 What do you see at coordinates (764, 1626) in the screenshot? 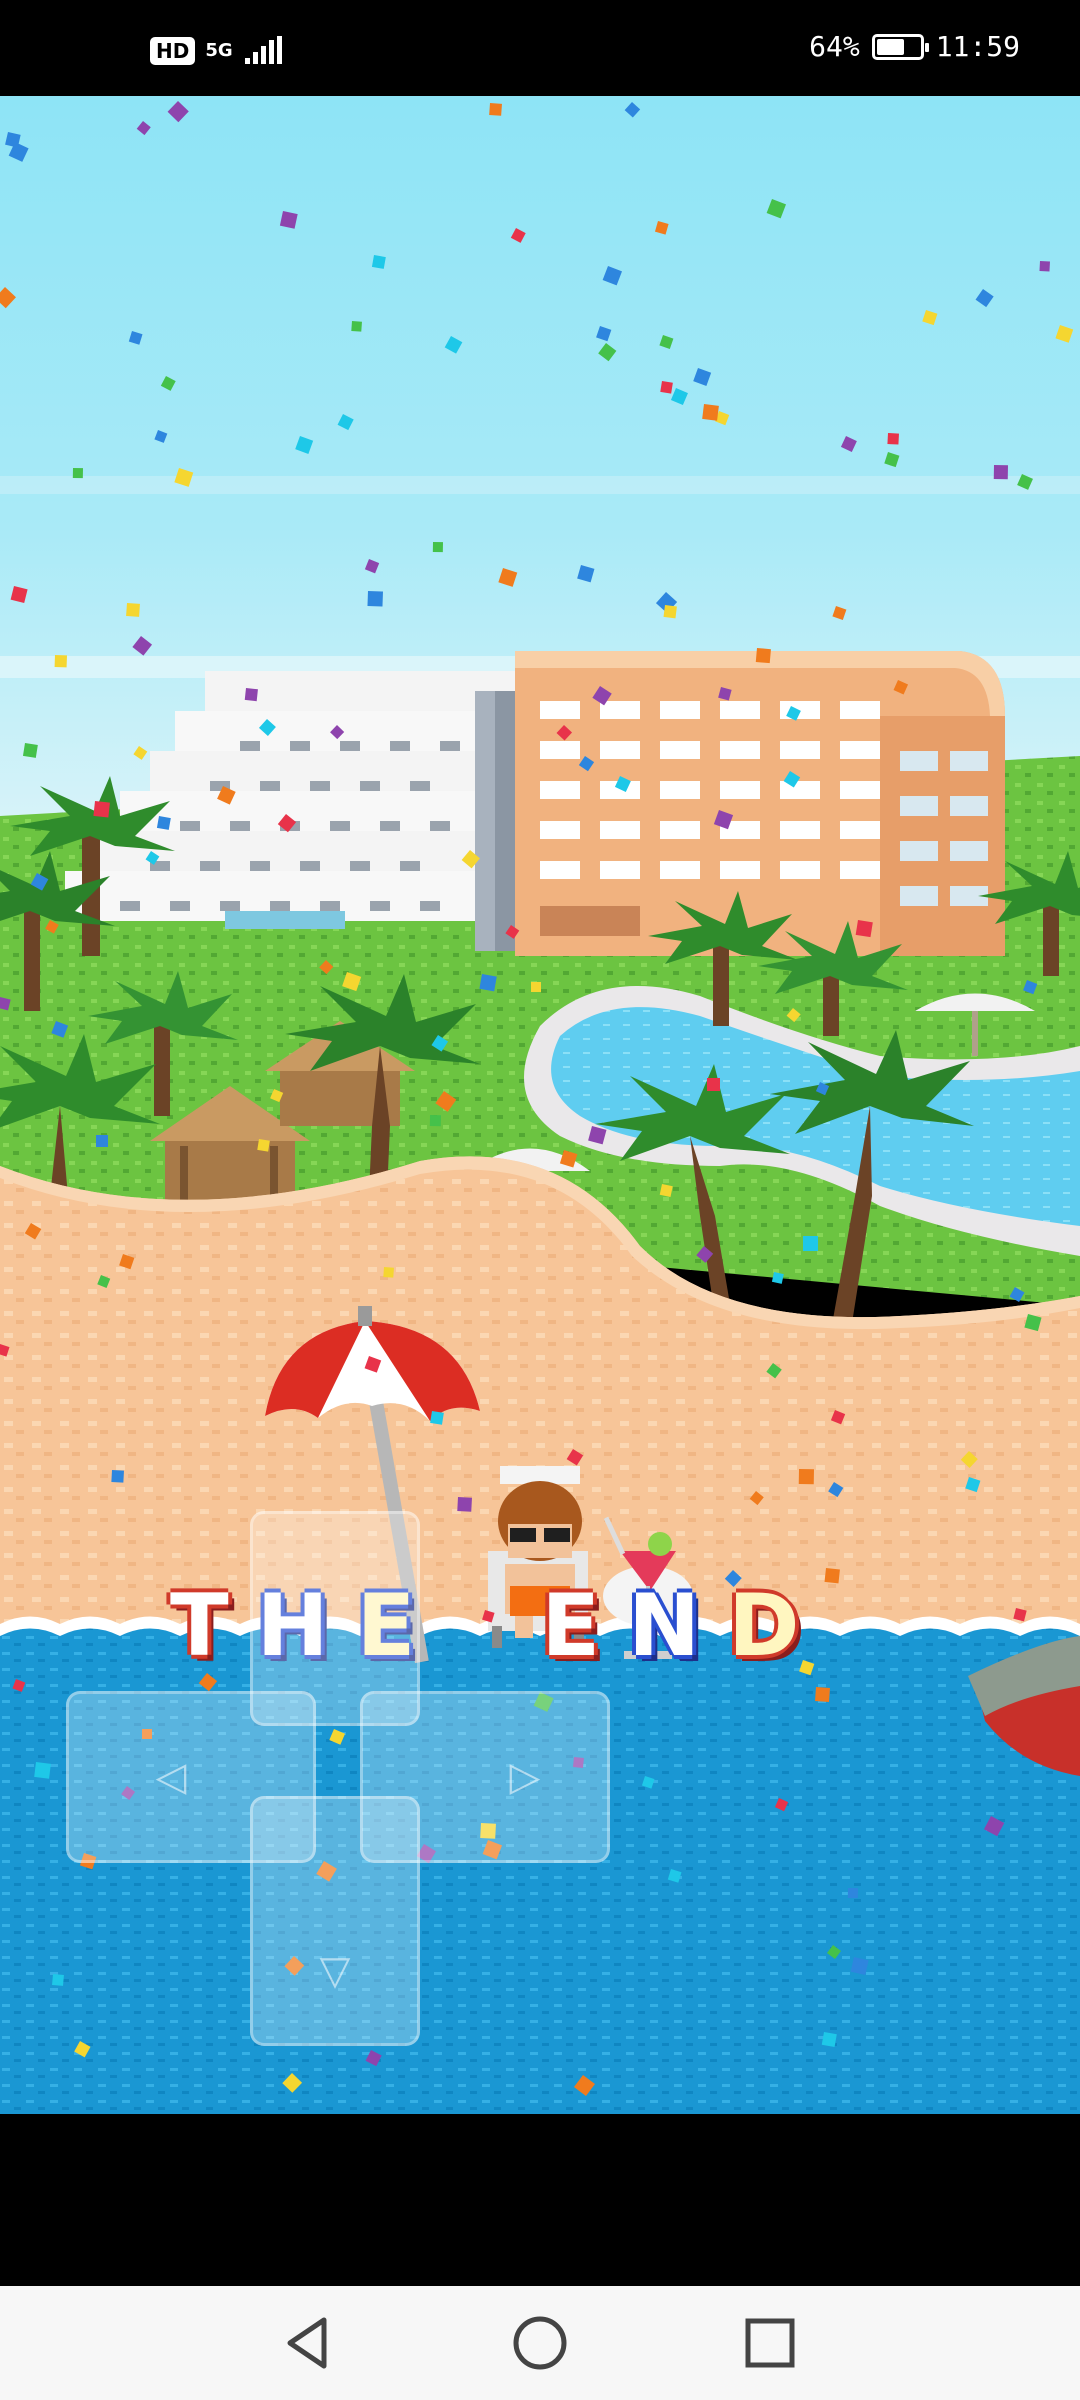
I see `ending-letter: D` at bounding box center [764, 1626].